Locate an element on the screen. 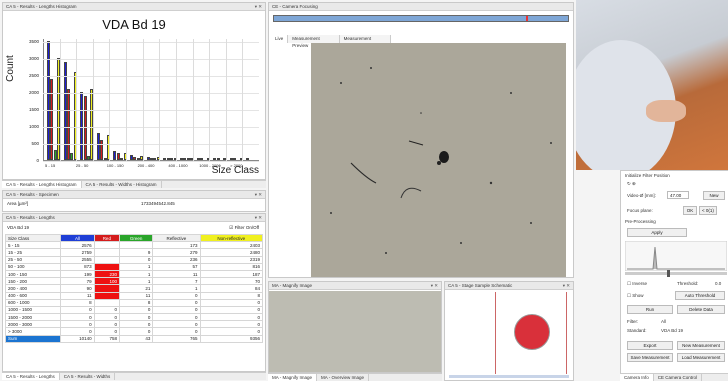  table-row: 200 - 400 90 21 1 84 is located at coordinates (134, 288).